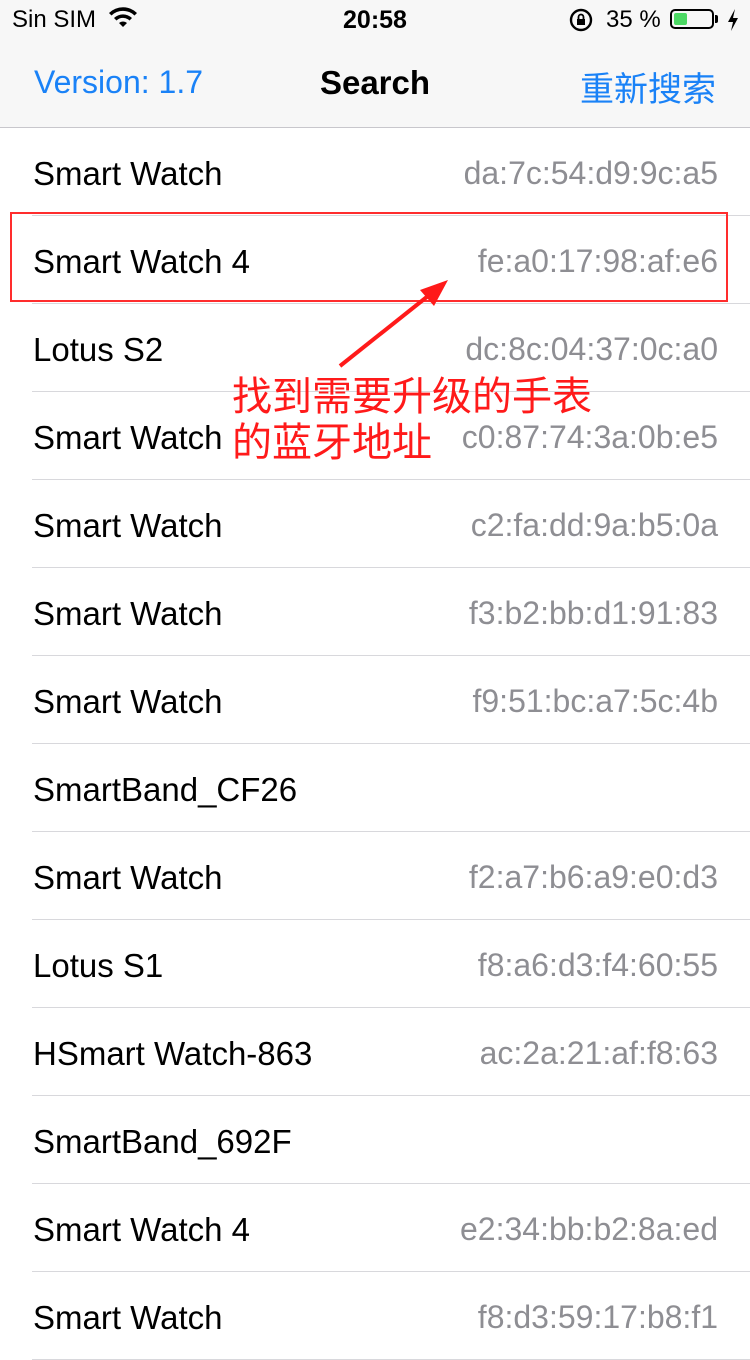  Describe the element at coordinates (593, 613) in the screenshot. I see `device-mac: f3:b2:bb:d1:91:83` at that location.